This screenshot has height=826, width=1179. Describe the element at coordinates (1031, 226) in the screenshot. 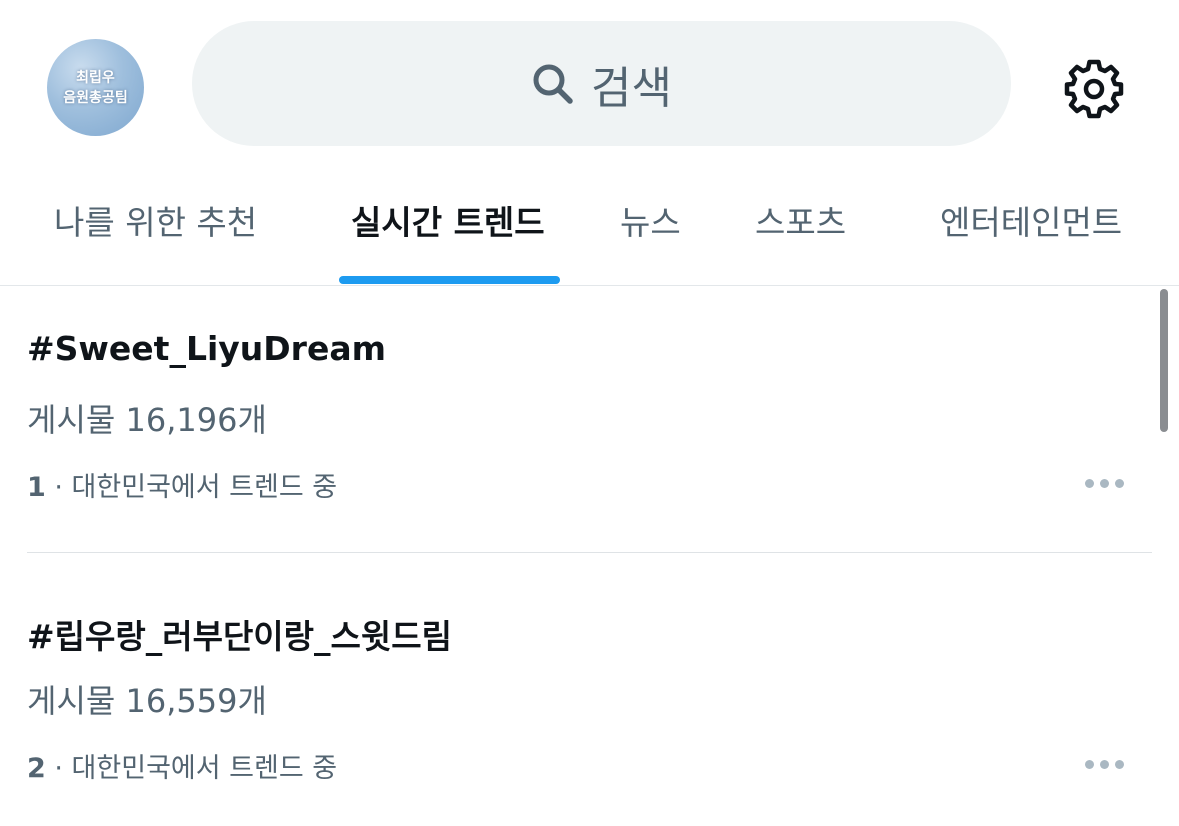

I see `tab-entertainment: 엔터테인먼트` at that location.